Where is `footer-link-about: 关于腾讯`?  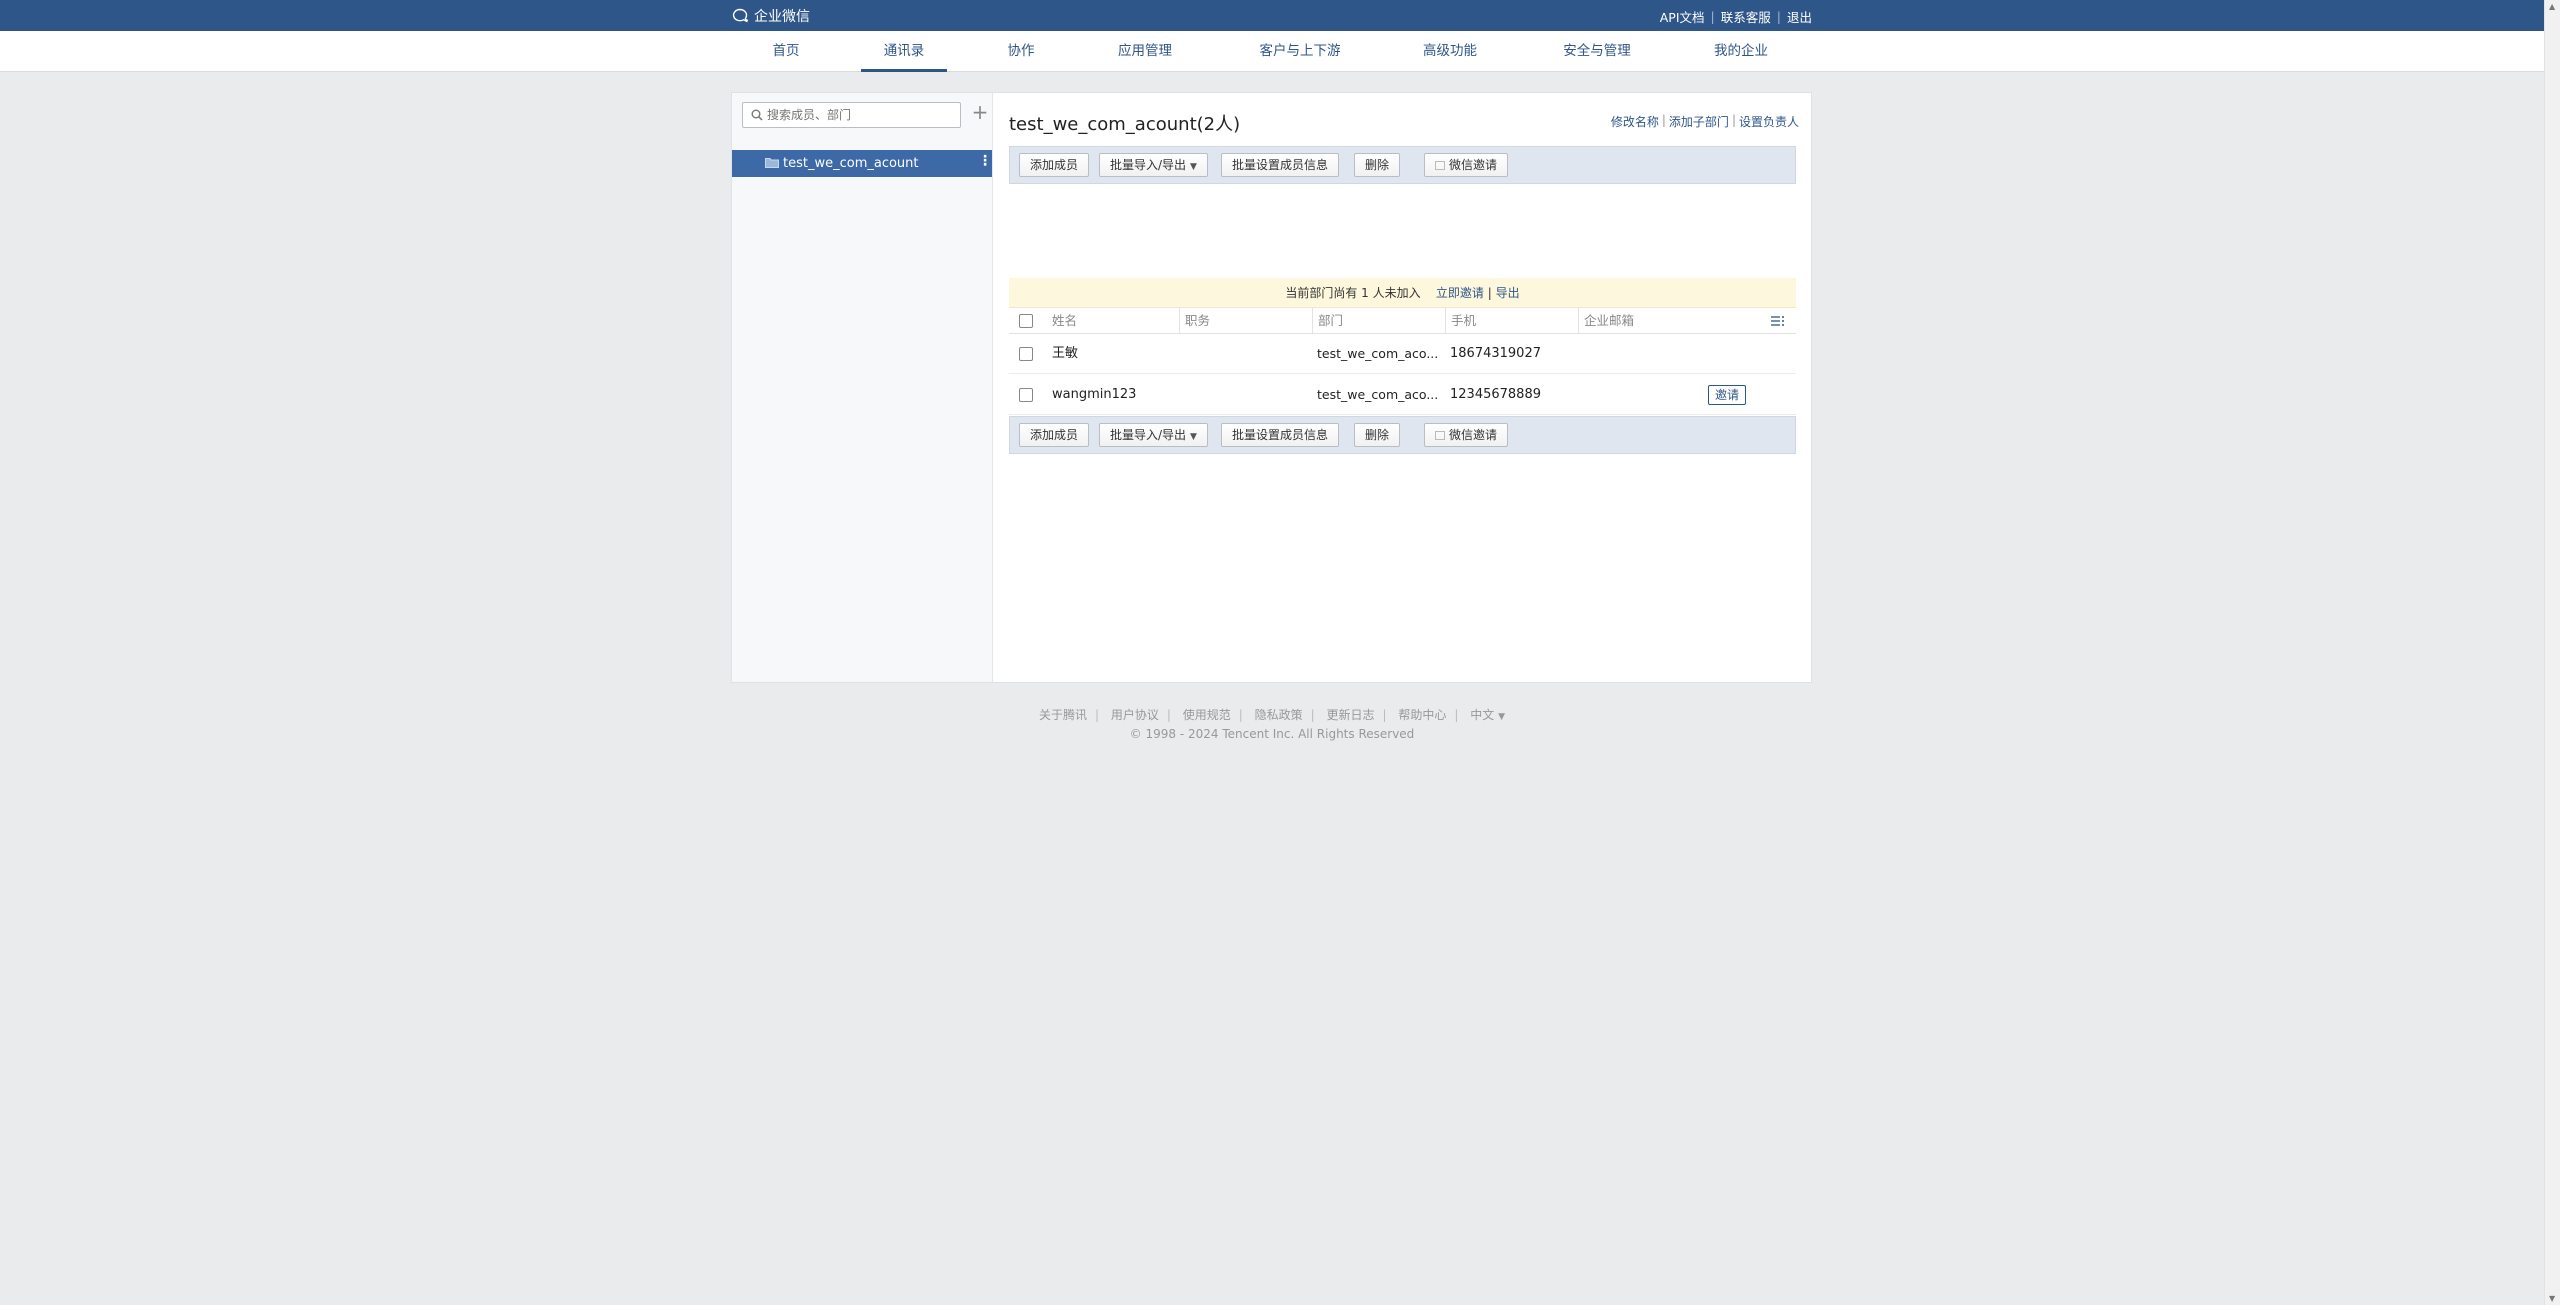
footer-link-about: 关于腾讯 is located at coordinates (1063, 715).